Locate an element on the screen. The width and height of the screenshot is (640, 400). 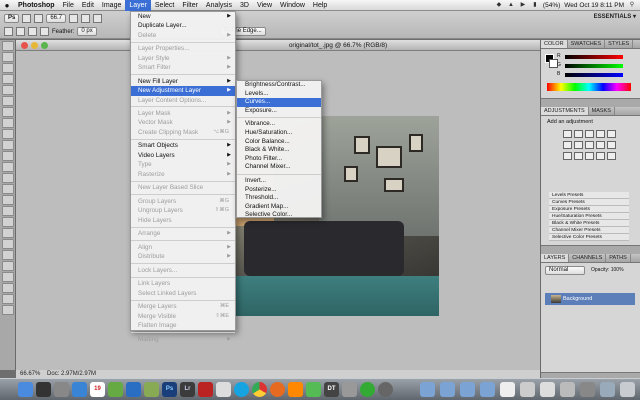
close-button is located at coordinates (24, 45).